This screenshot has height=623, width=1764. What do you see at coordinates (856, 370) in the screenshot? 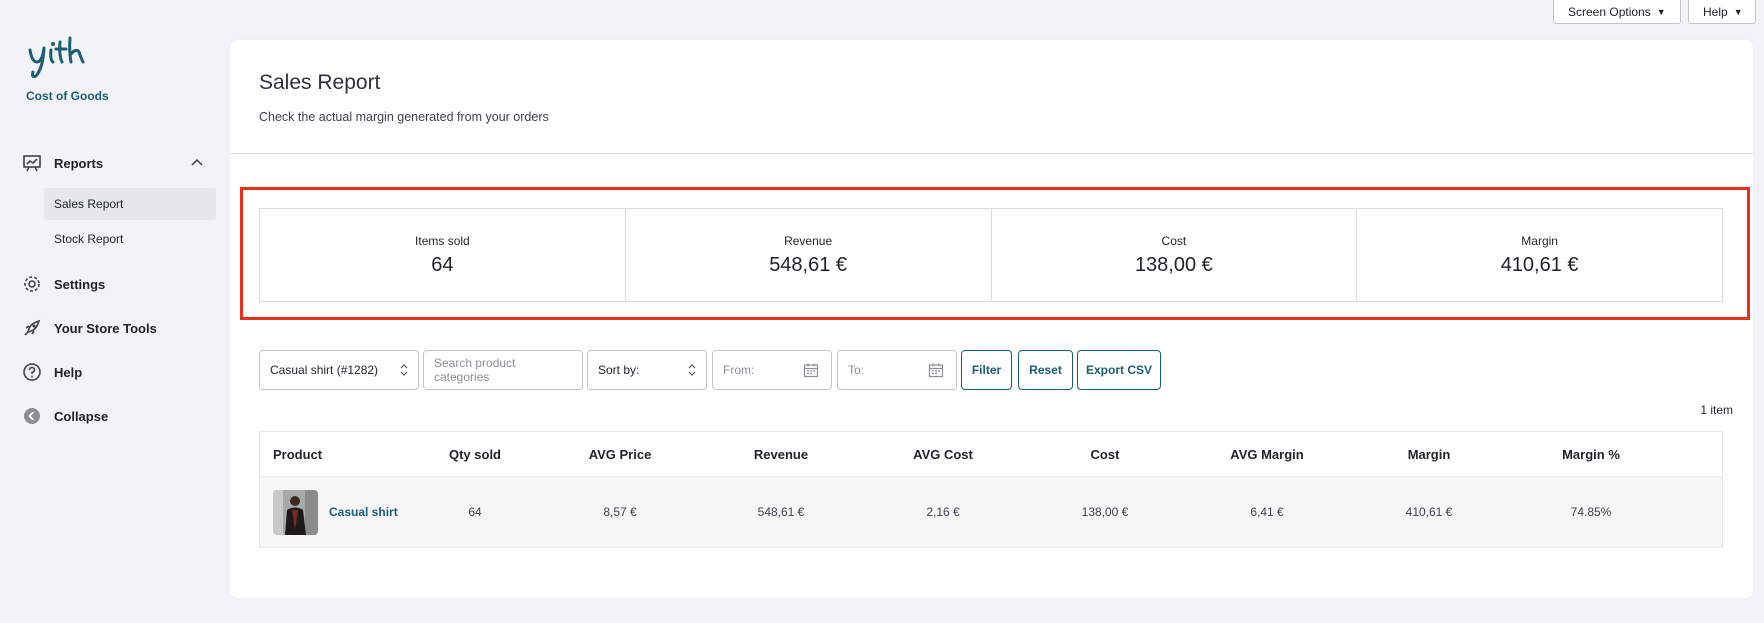
I see `date-to-placeholder: To:` at bounding box center [856, 370].